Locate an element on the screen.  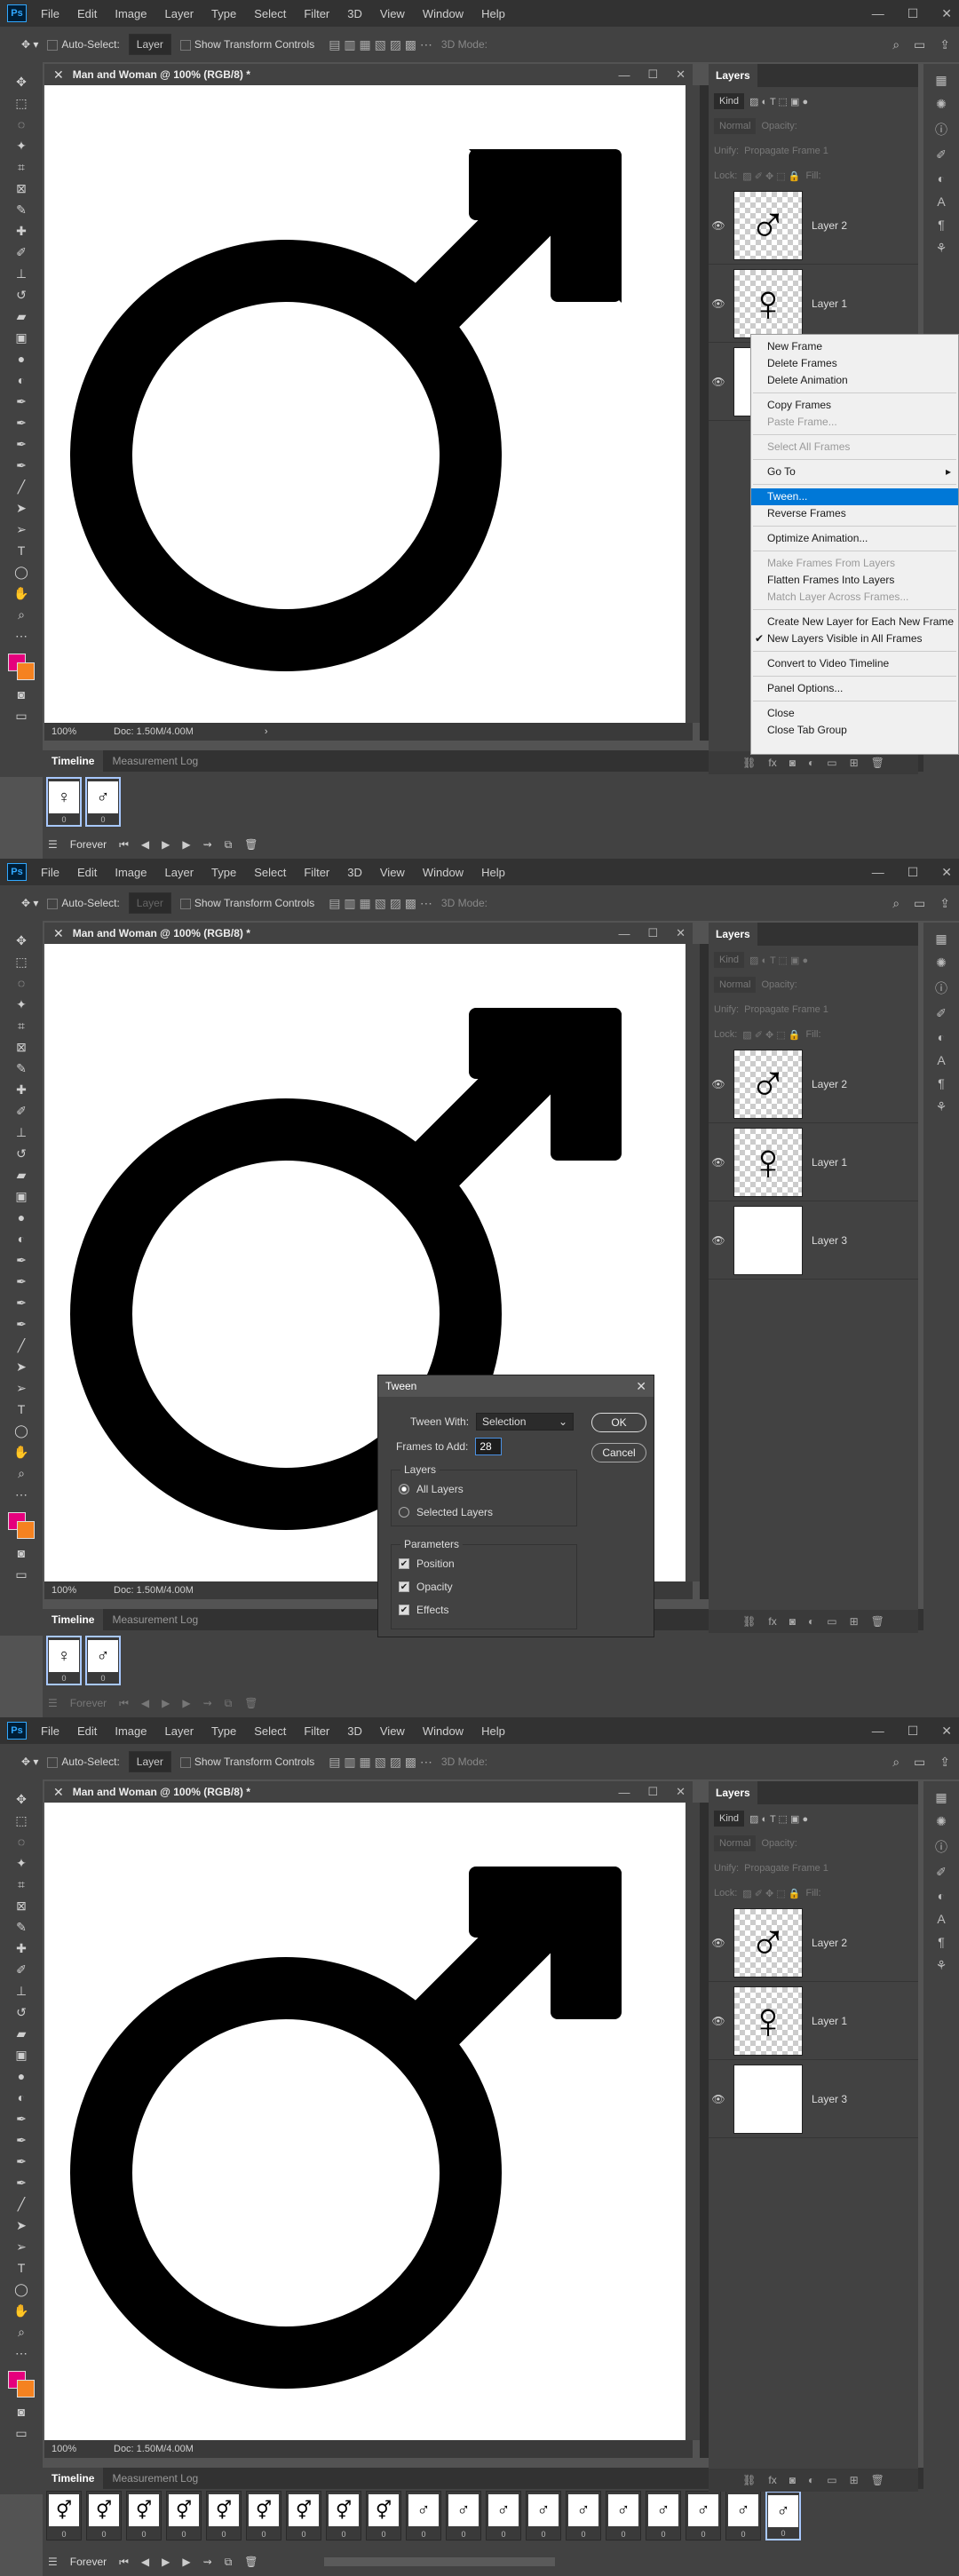
tween-icon: ⇝ is located at coordinates (207, 845).